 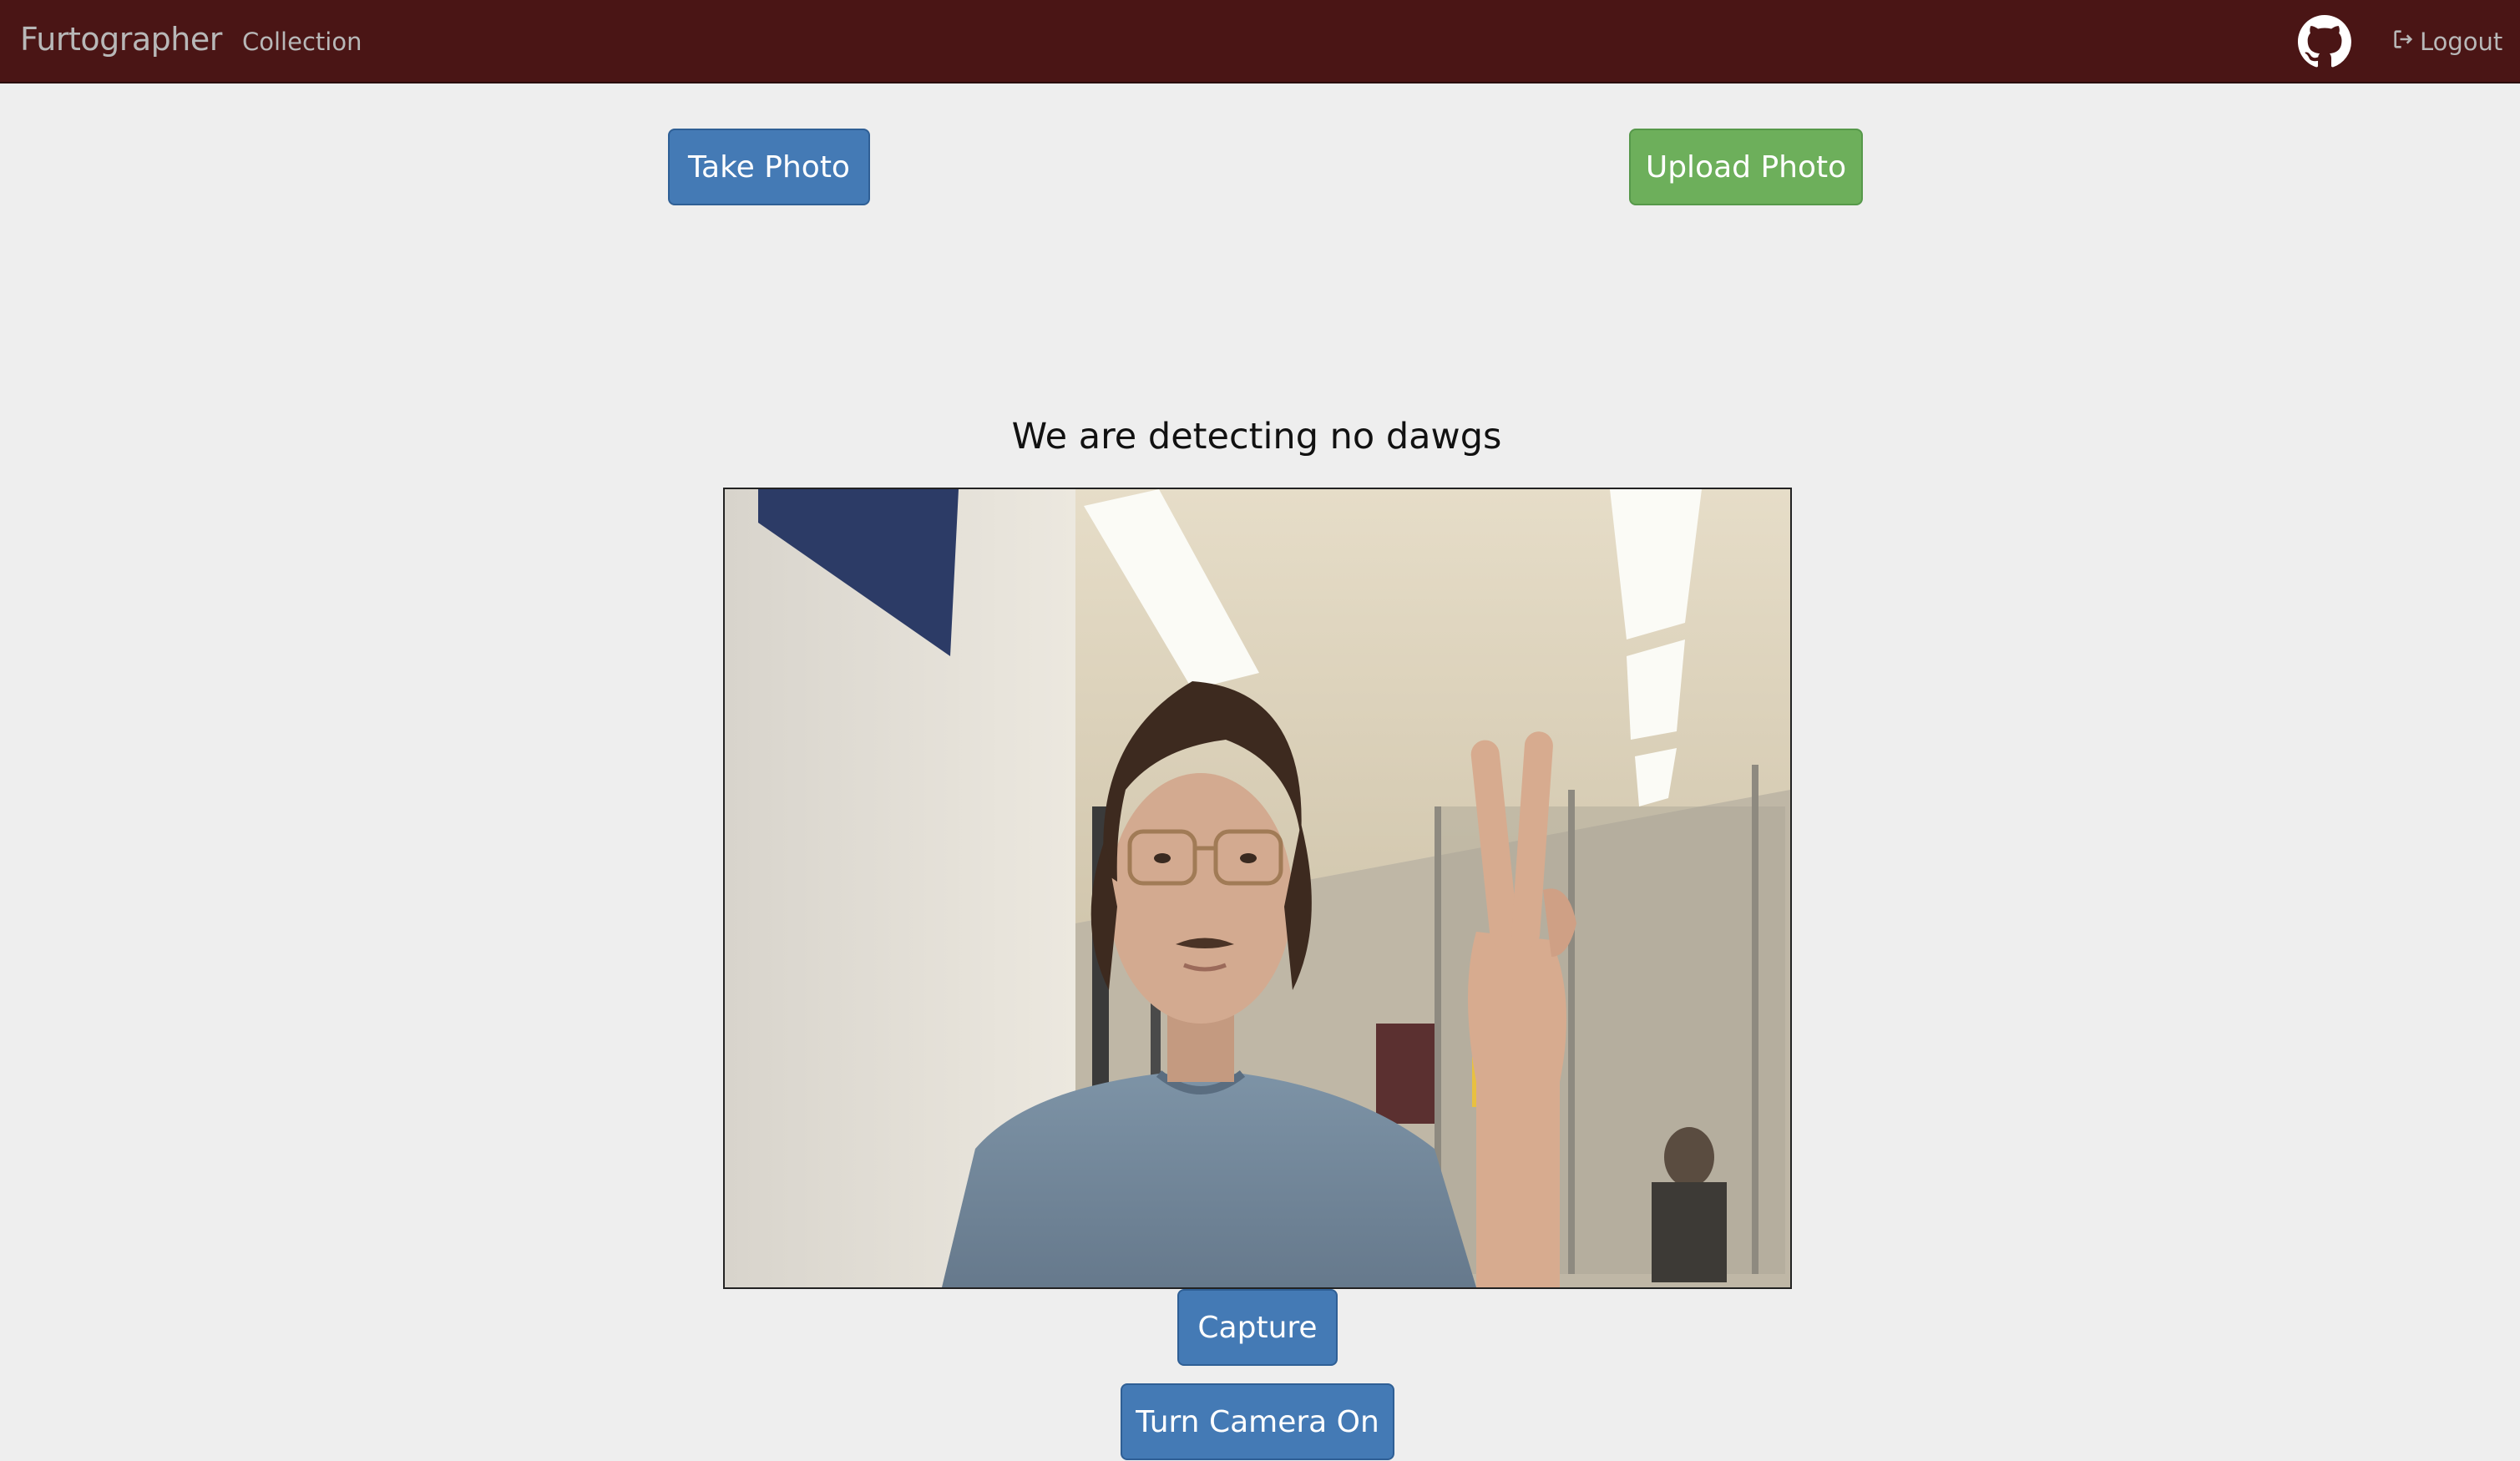 I want to click on turn-camera-on-button: Turn Camera On, so click(x=1257, y=1421).